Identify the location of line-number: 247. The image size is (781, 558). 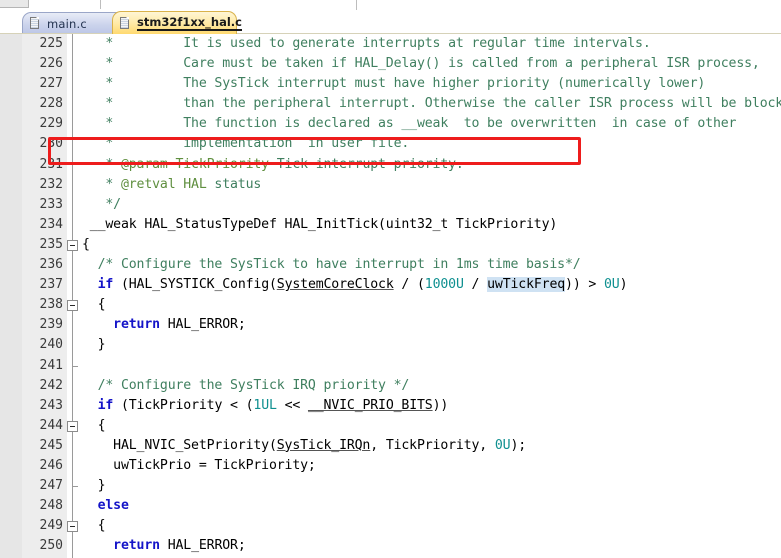
(51, 486).